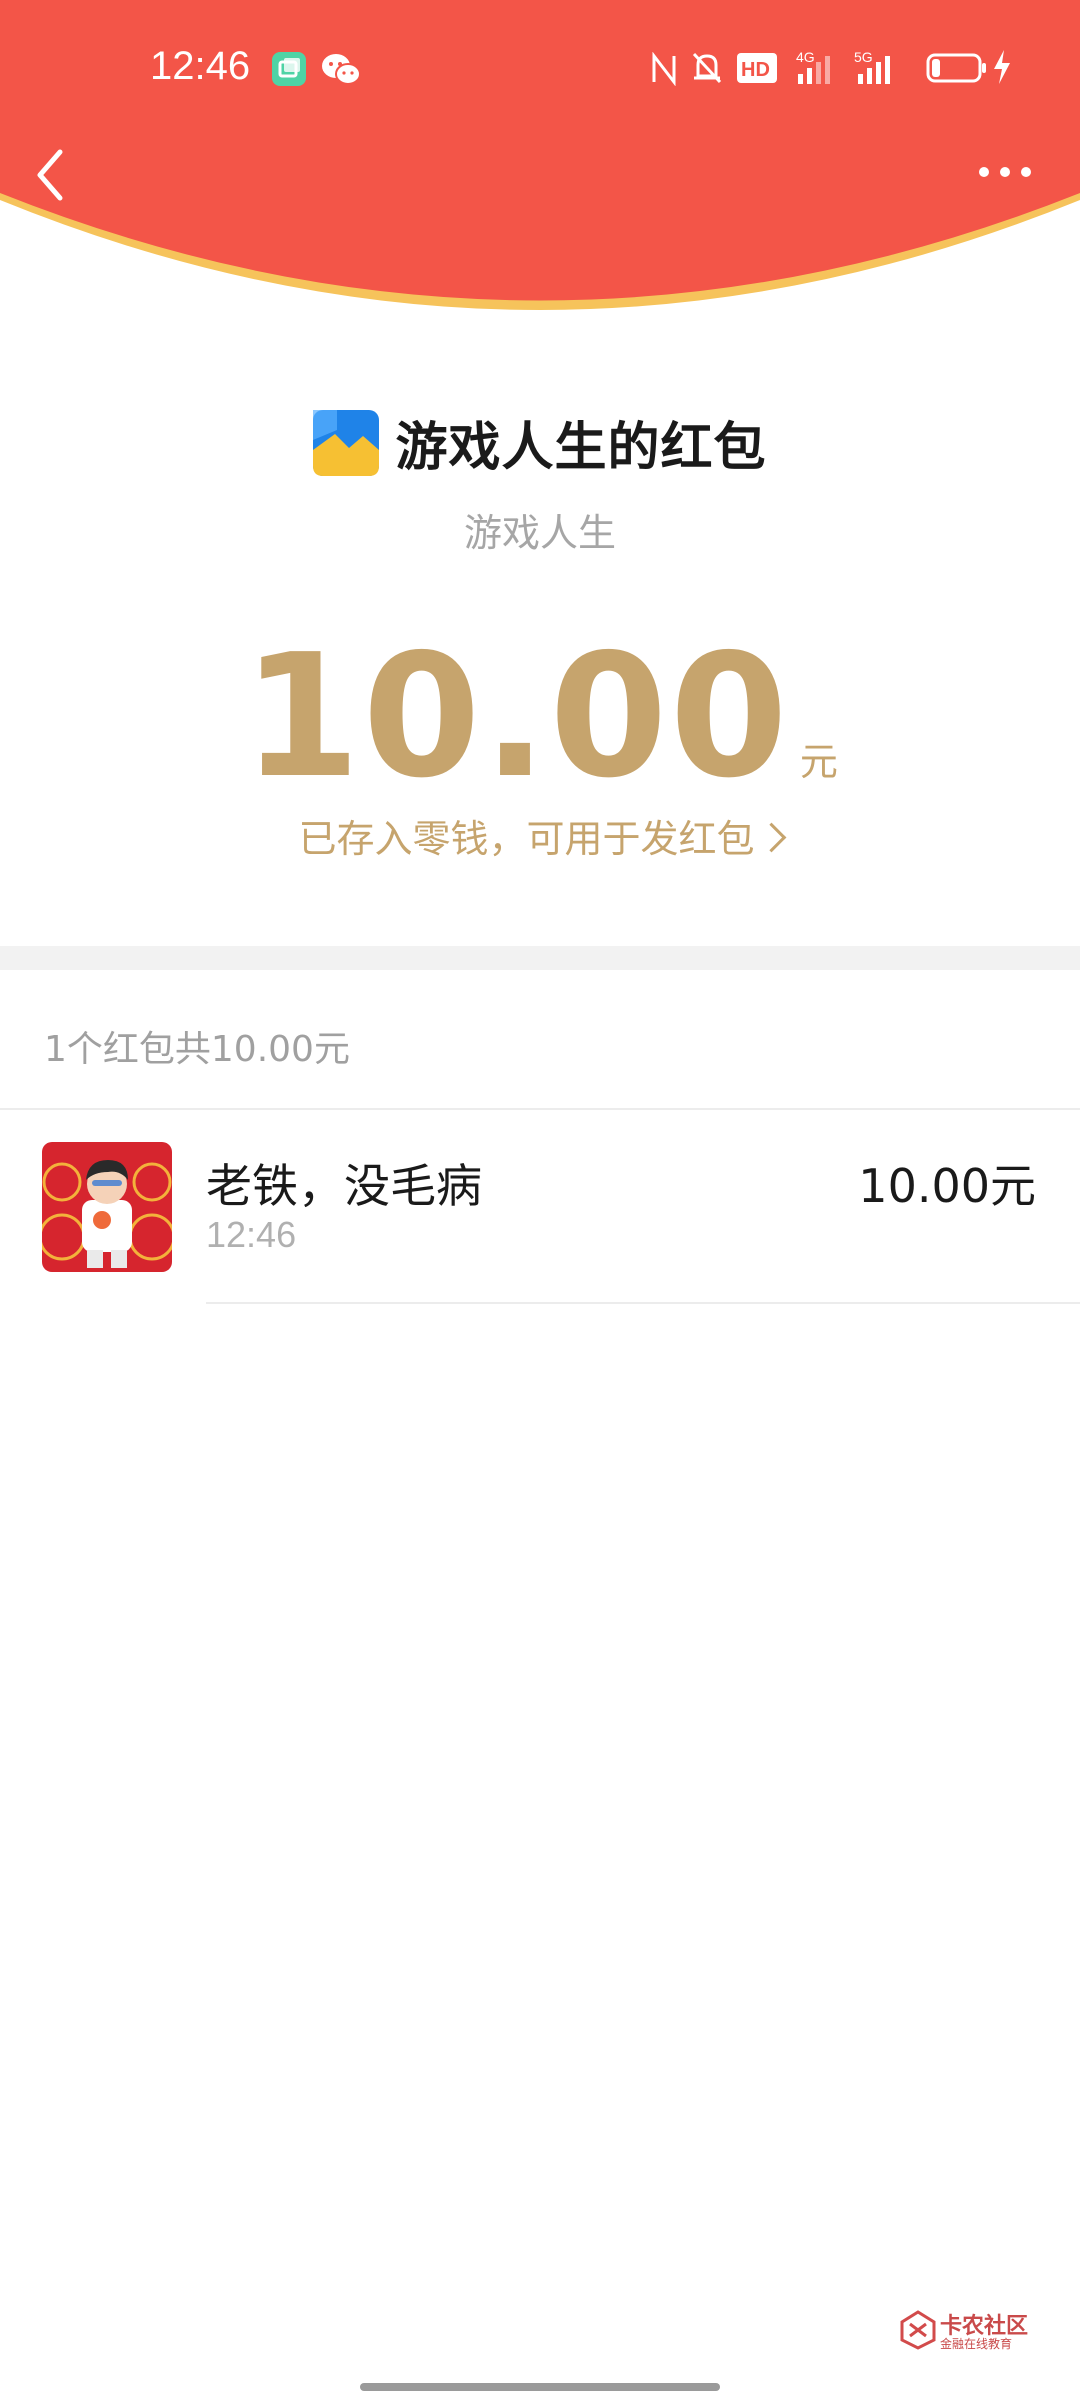  I want to click on packet-summary: 1个红包共10.00元, so click(197, 1049).